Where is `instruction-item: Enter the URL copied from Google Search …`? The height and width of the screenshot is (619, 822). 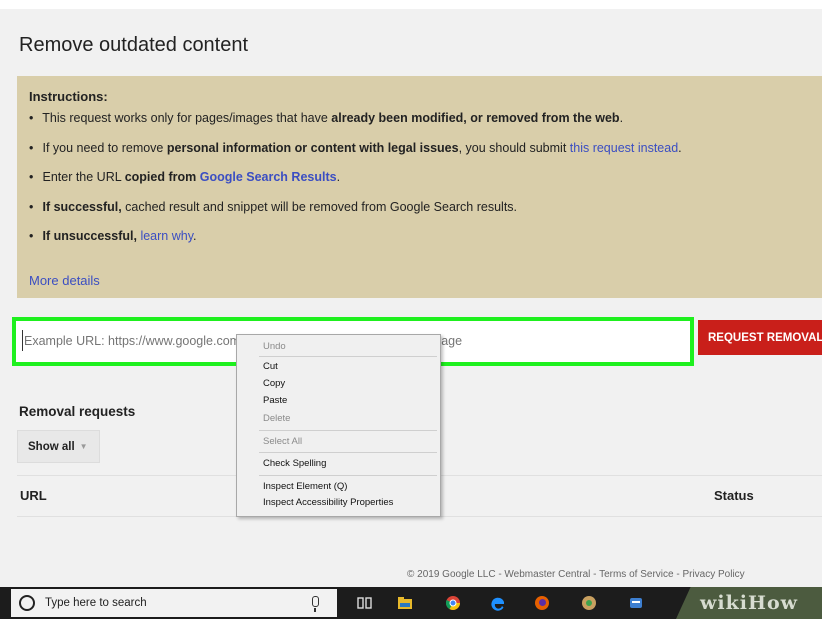 instruction-item: Enter the URL copied from Google Search … is located at coordinates (424, 185).